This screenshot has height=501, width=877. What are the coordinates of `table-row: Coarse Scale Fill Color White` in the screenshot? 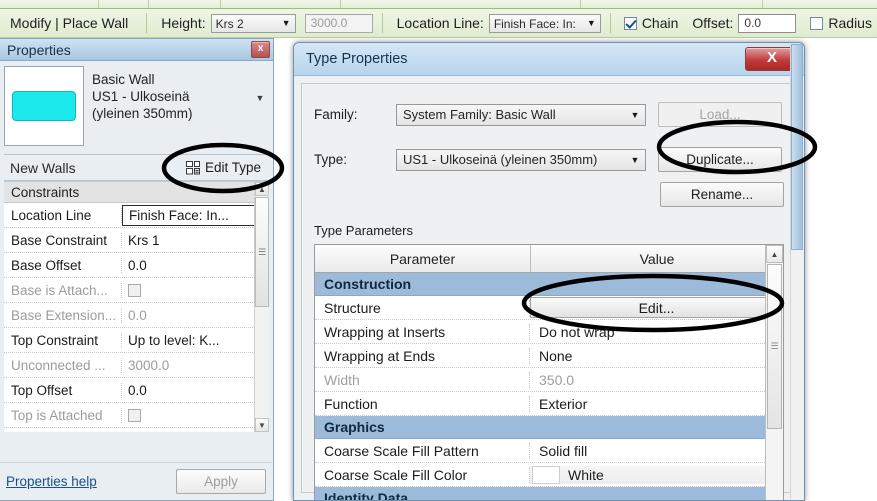 It's located at (549, 475).